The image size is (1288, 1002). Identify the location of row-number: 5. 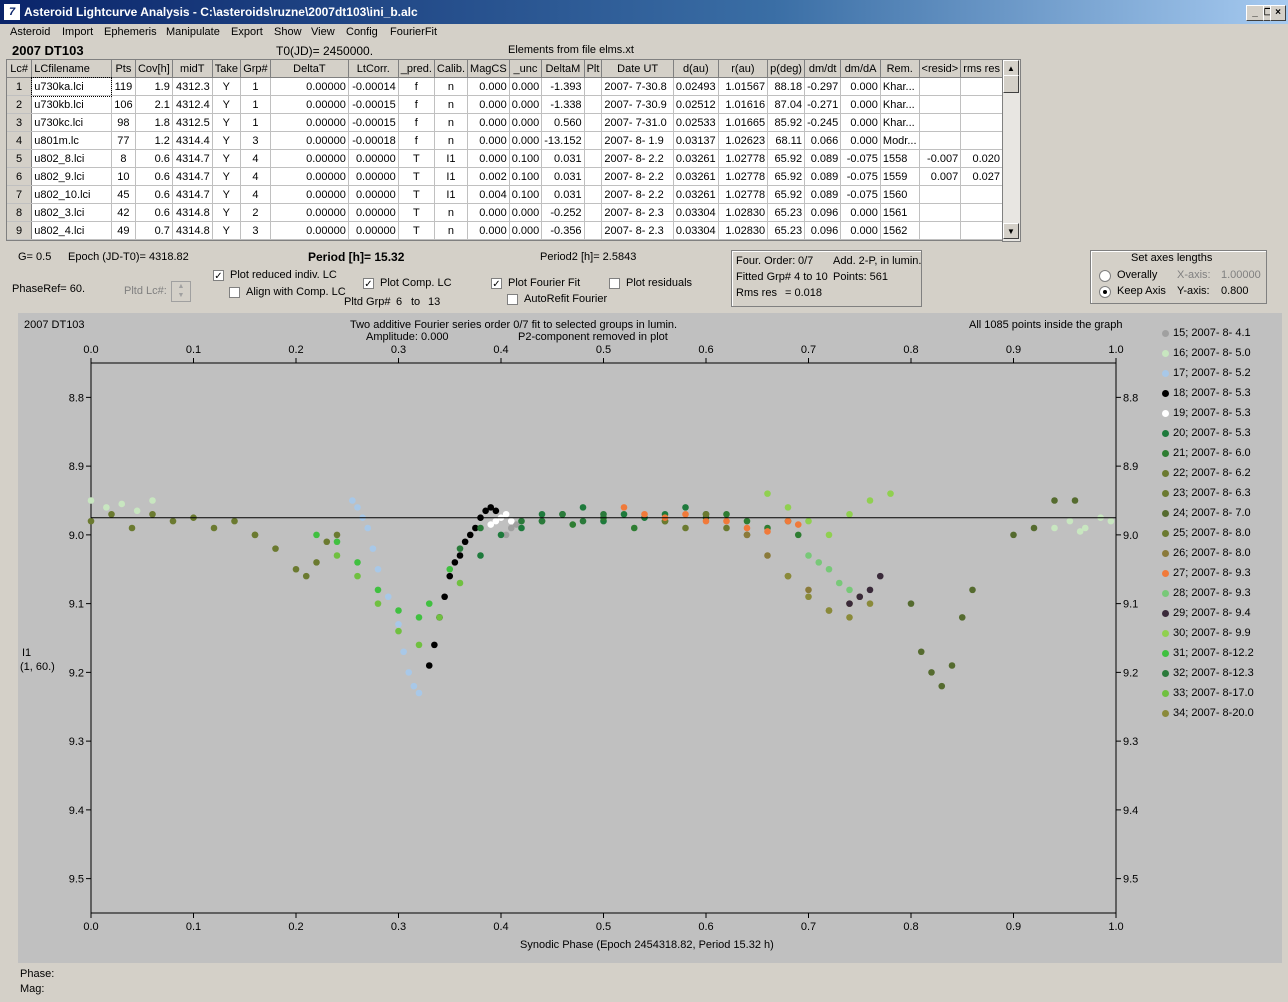
(20, 158).